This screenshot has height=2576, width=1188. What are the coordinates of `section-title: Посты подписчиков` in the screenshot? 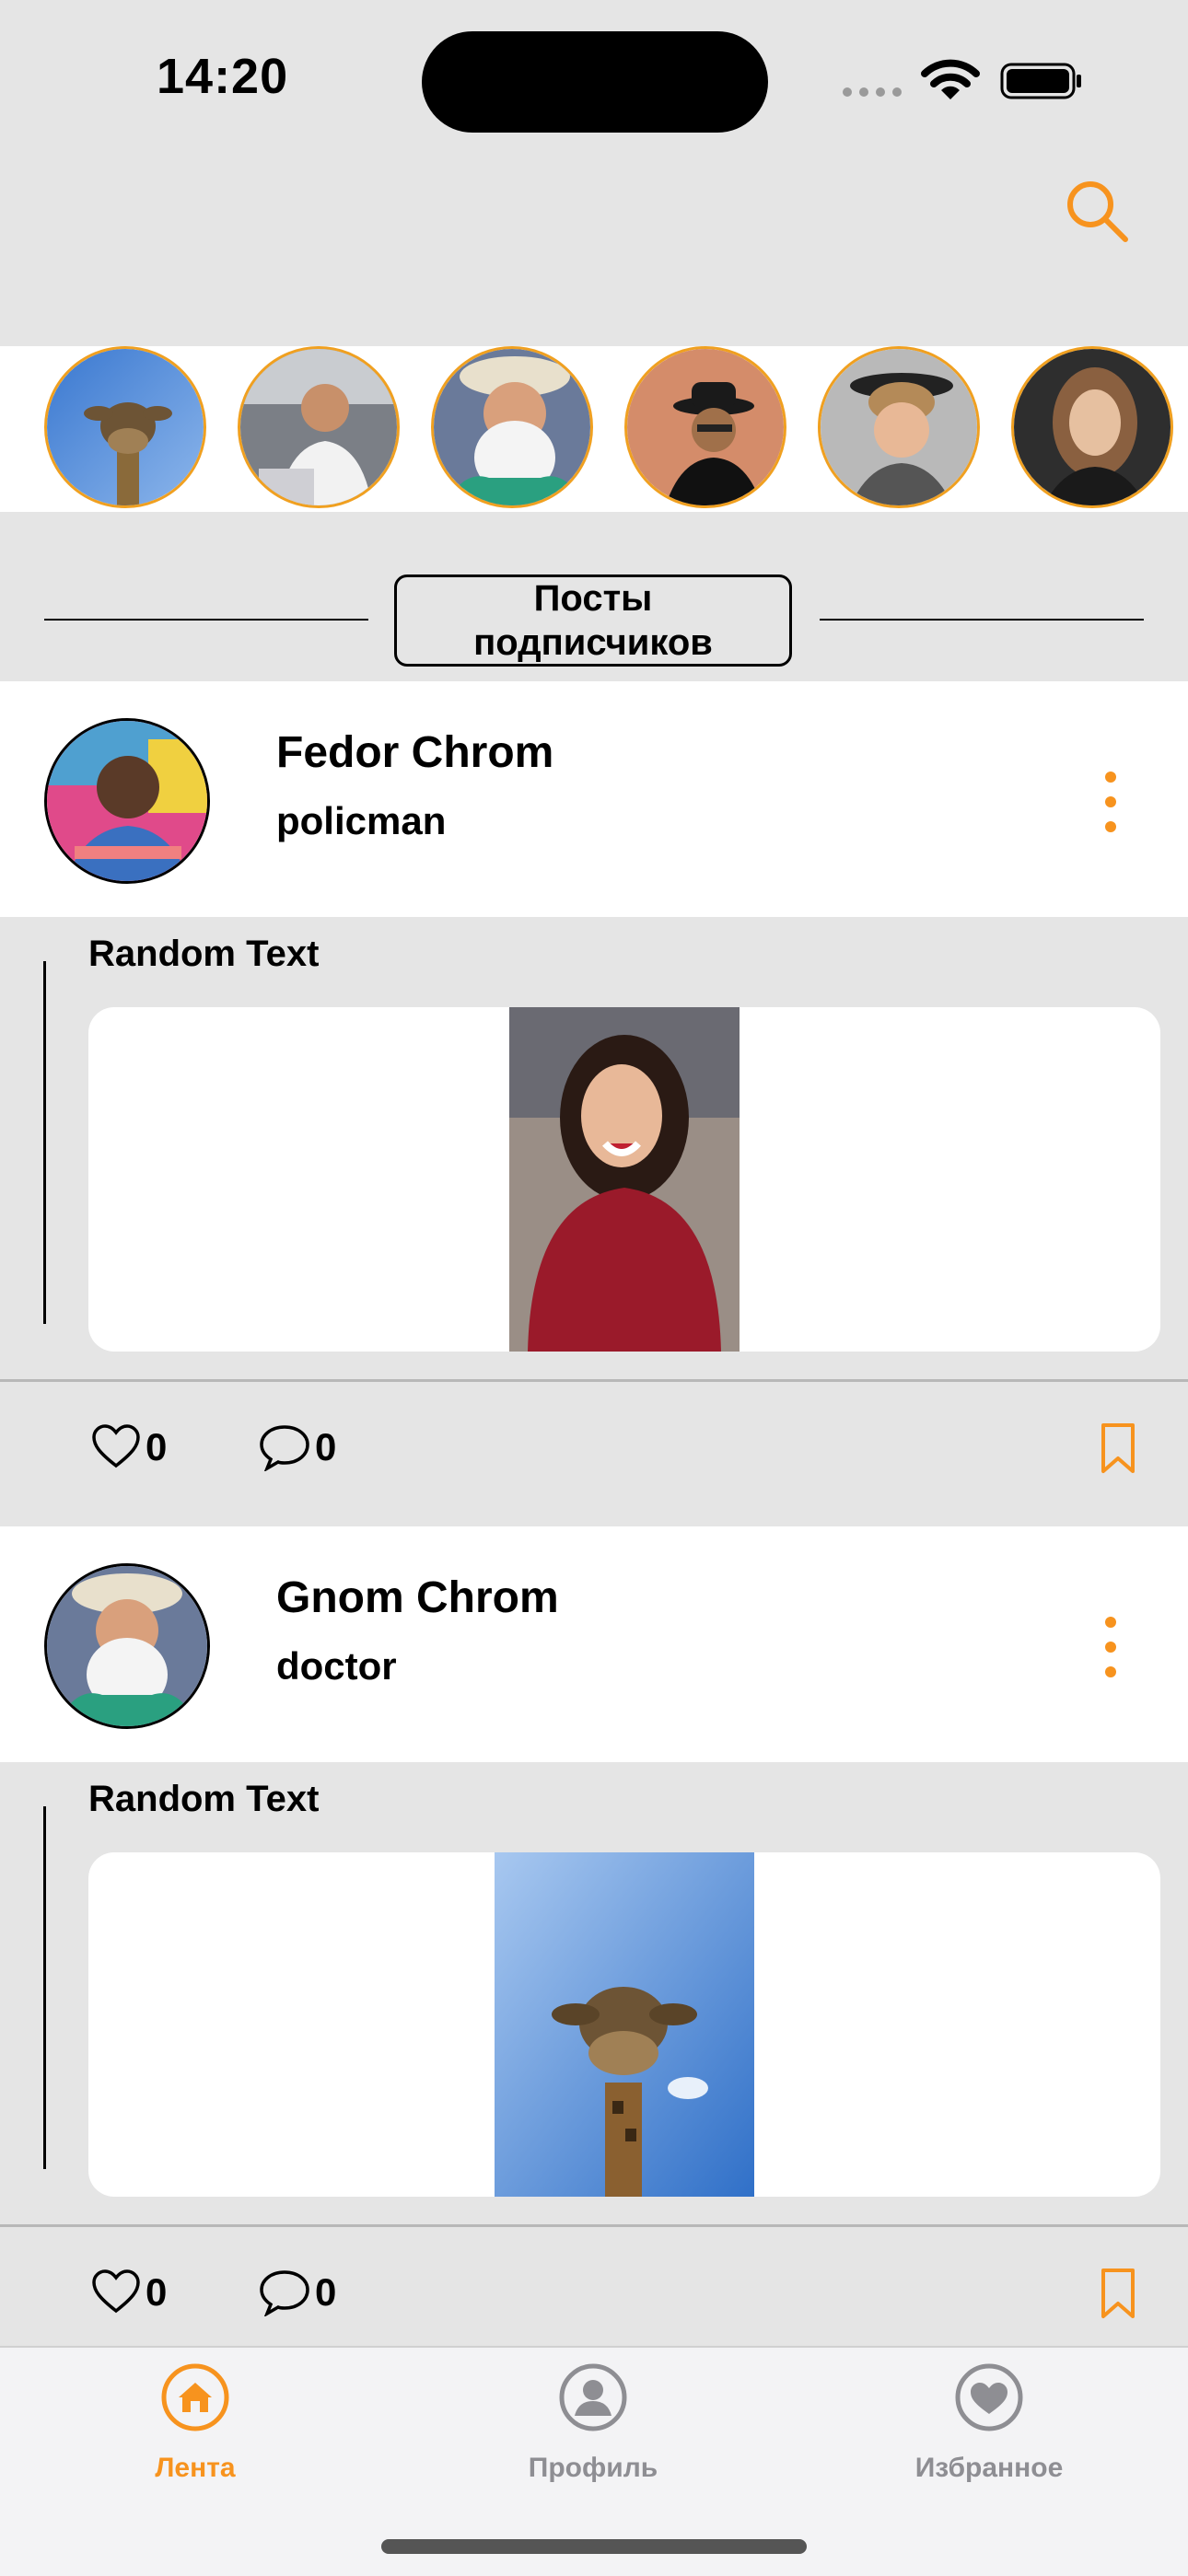 It's located at (593, 620).